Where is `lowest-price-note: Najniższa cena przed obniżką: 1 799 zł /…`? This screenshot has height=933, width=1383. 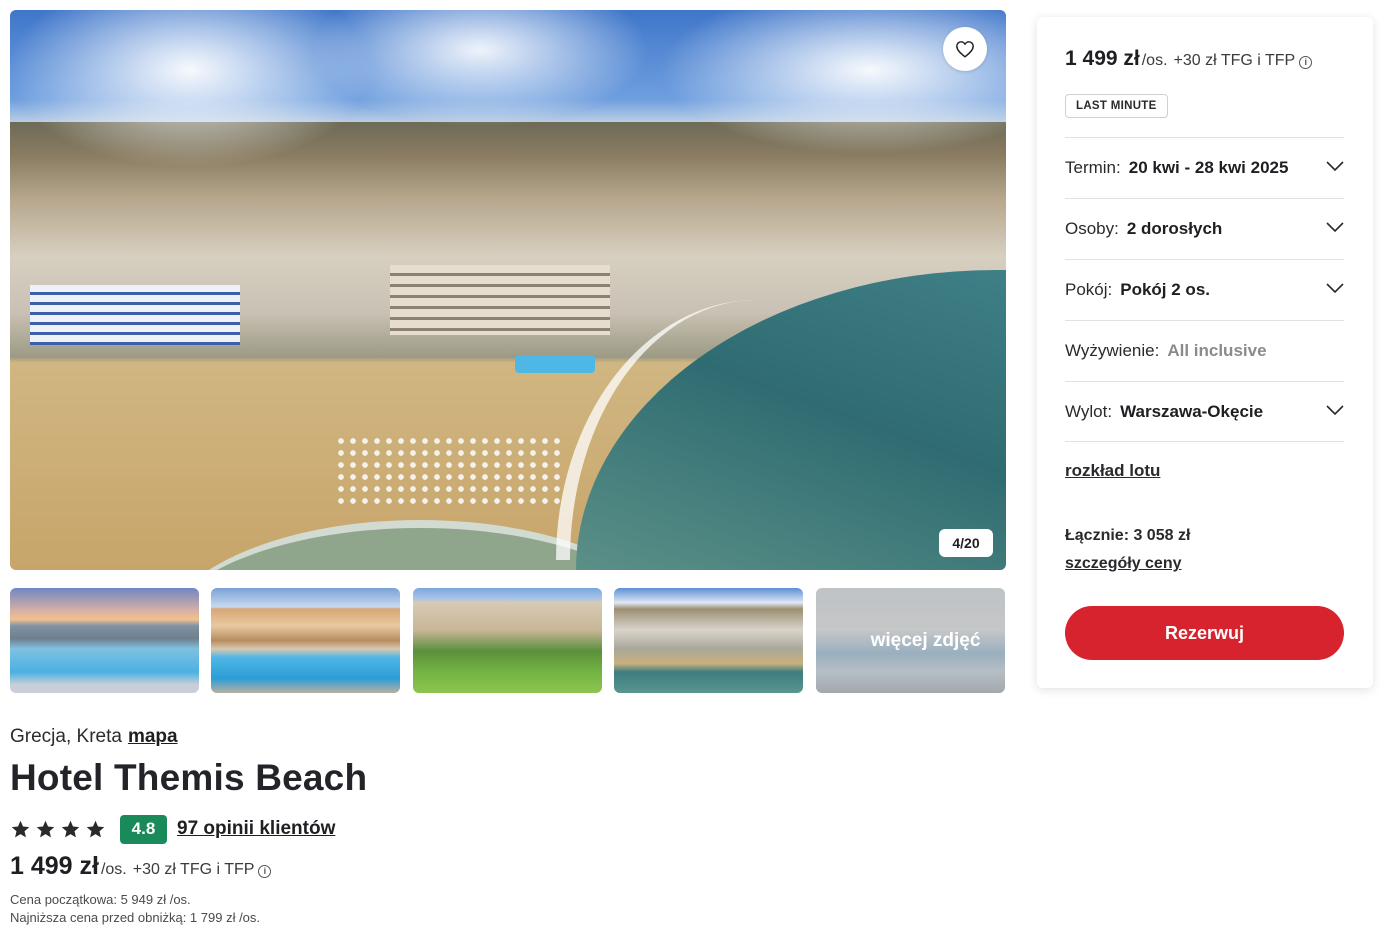
lowest-price-note: Najniższa cena przed obniżką: 1 799 zł /… is located at coordinates (135, 917).